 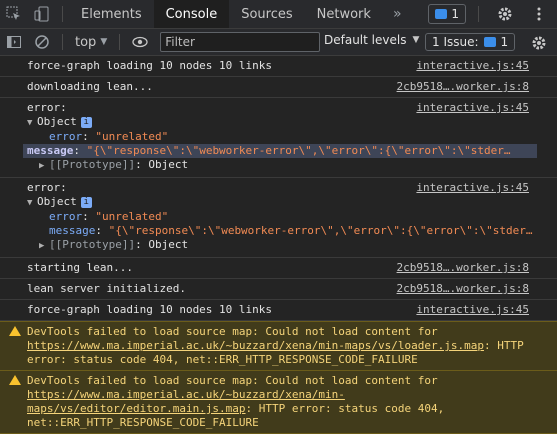 What do you see at coordinates (42, 42) in the screenshot?
I see `clear-console-icon` at bounding box center [42, 42].